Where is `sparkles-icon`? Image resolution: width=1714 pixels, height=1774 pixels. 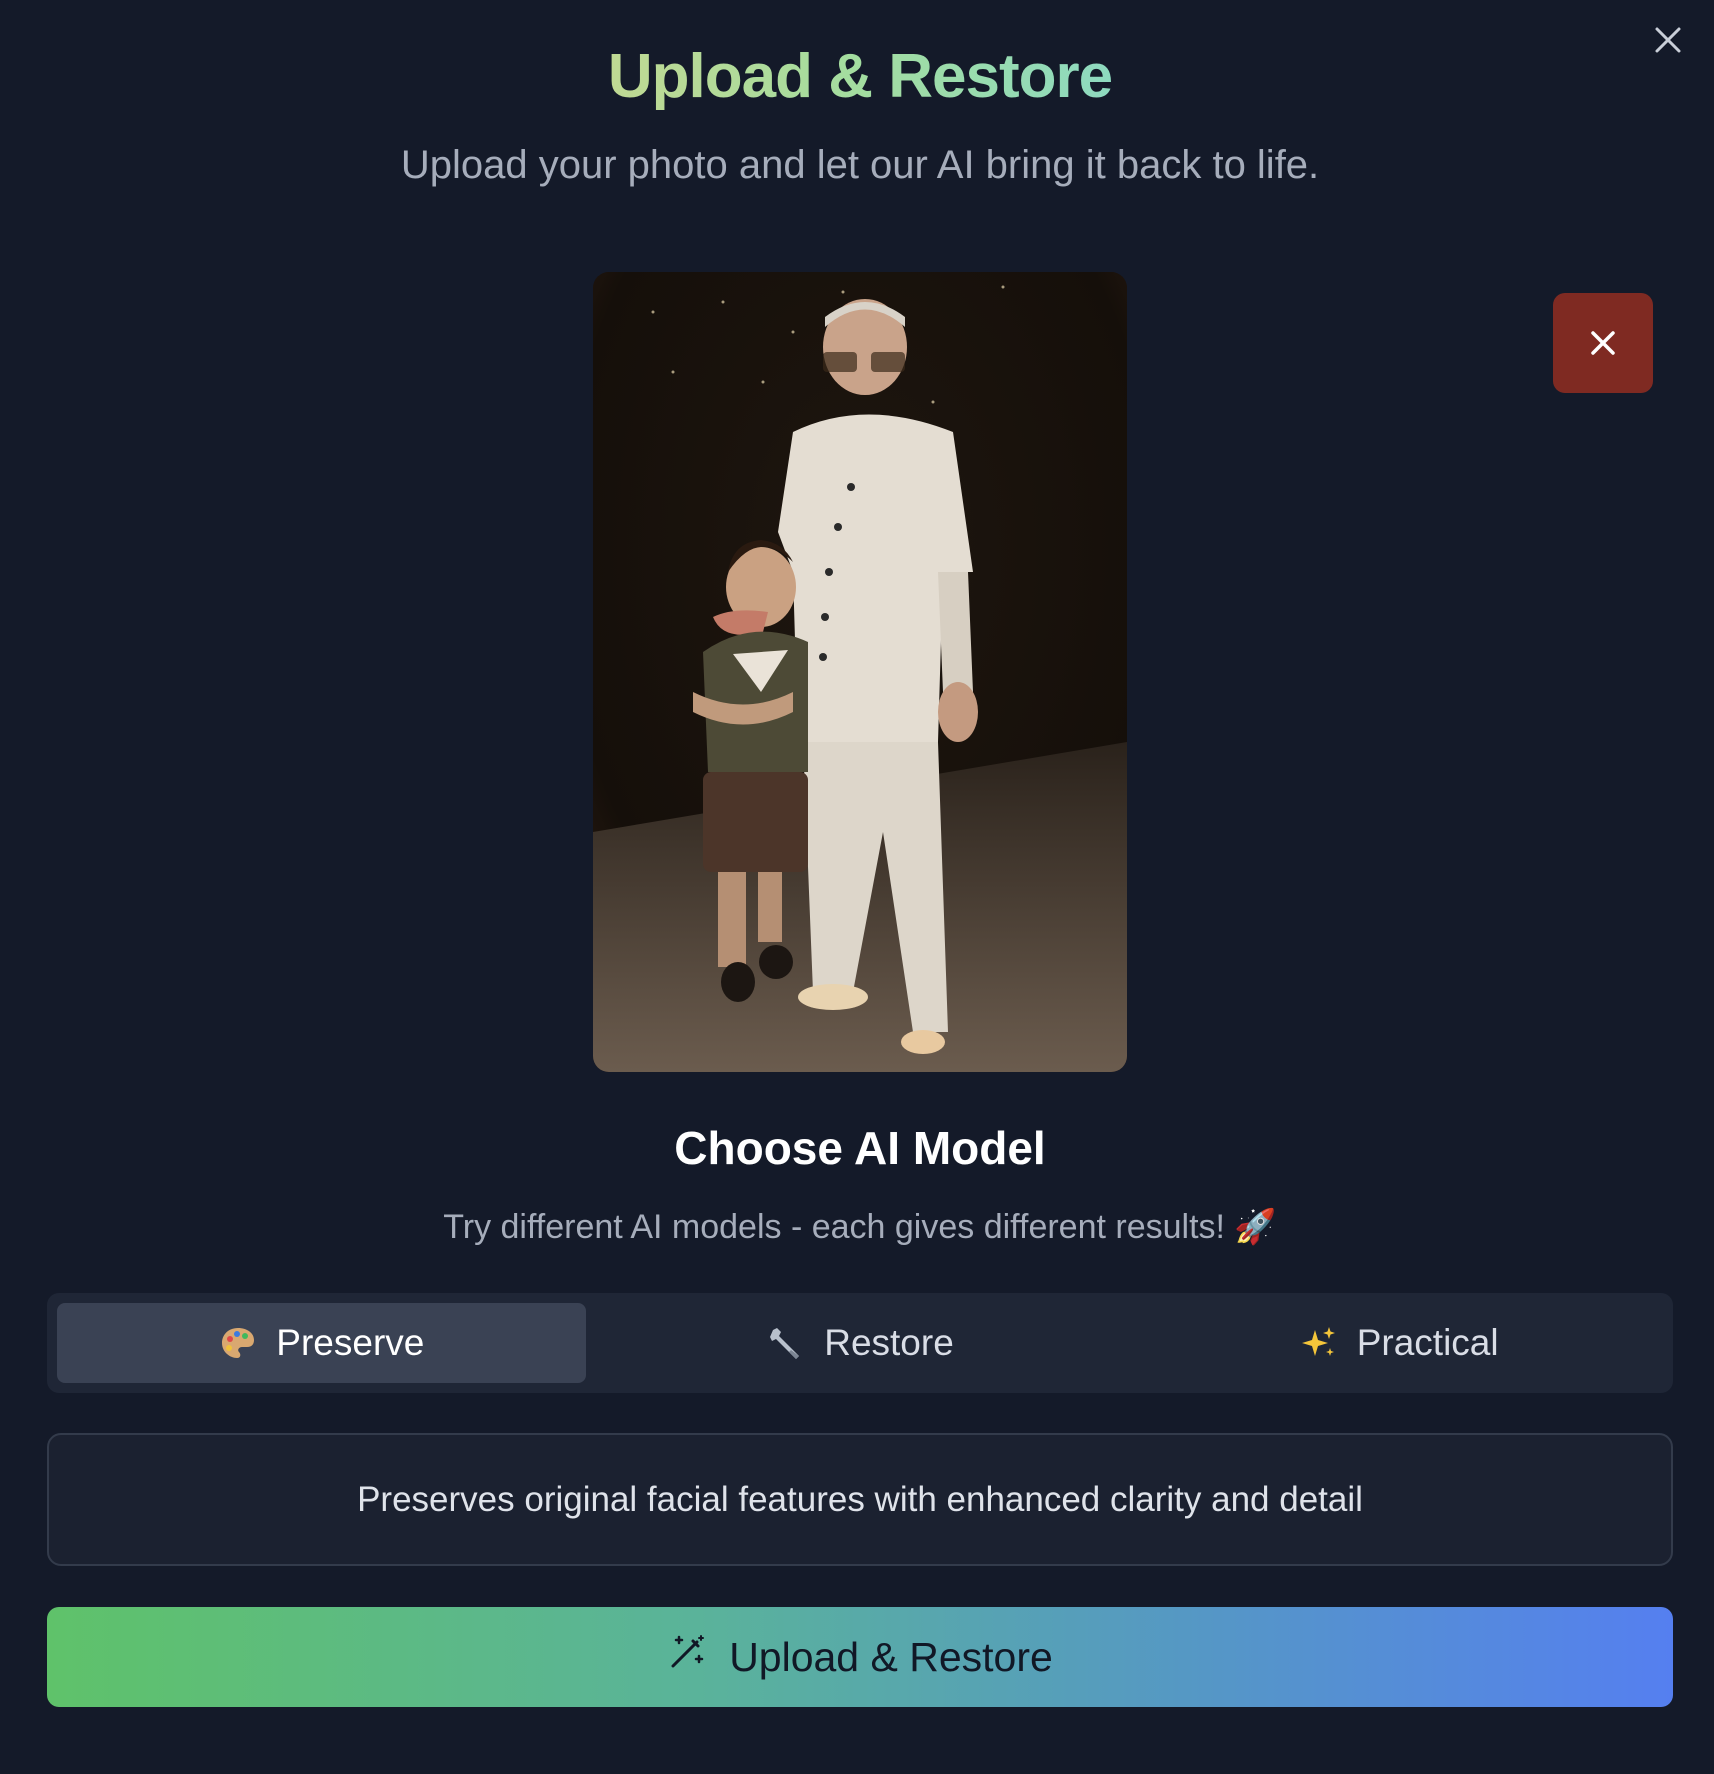
sparkles-icon is located at coordinates (1319, 1343).